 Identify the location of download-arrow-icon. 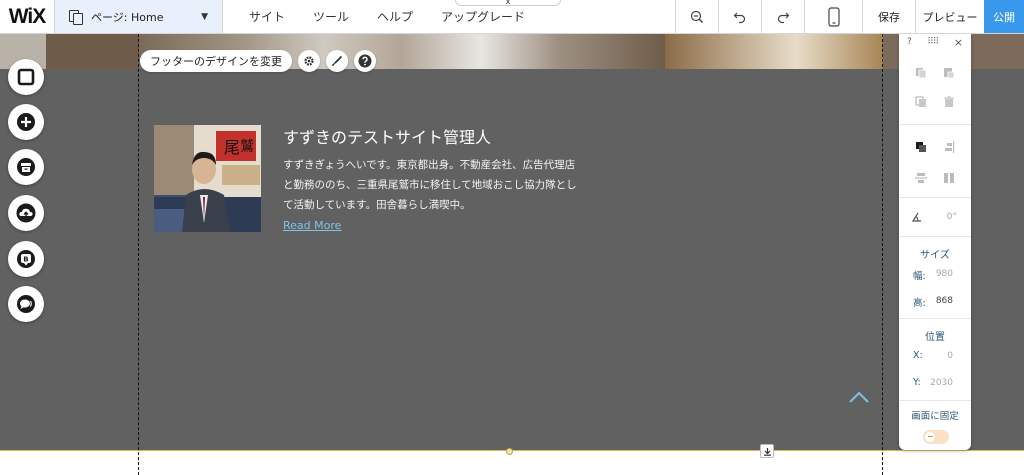
(767, 451).